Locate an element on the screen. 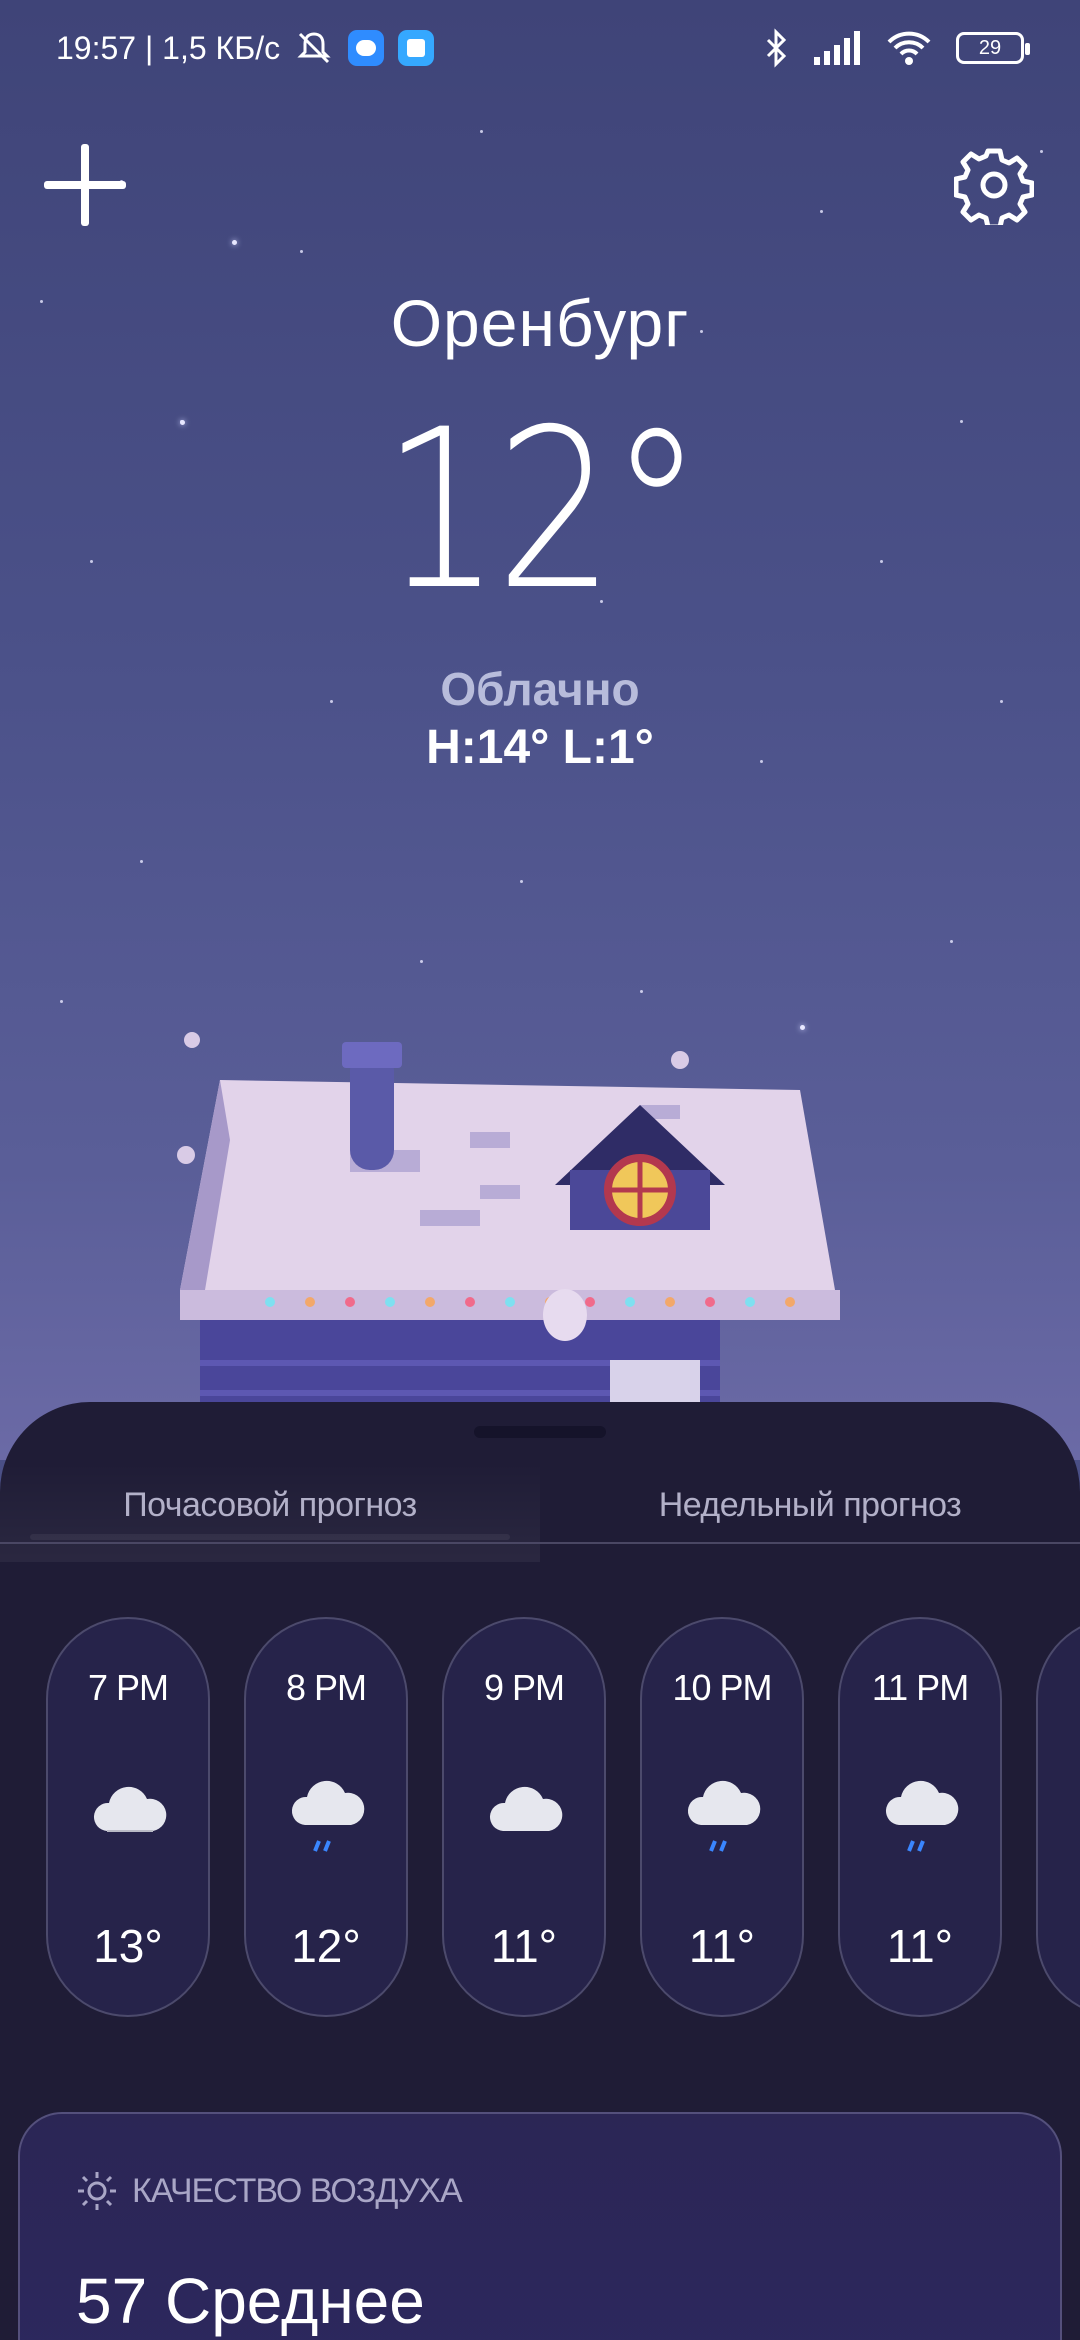  active-tab-indicator is located at coordinates (270, 1537).